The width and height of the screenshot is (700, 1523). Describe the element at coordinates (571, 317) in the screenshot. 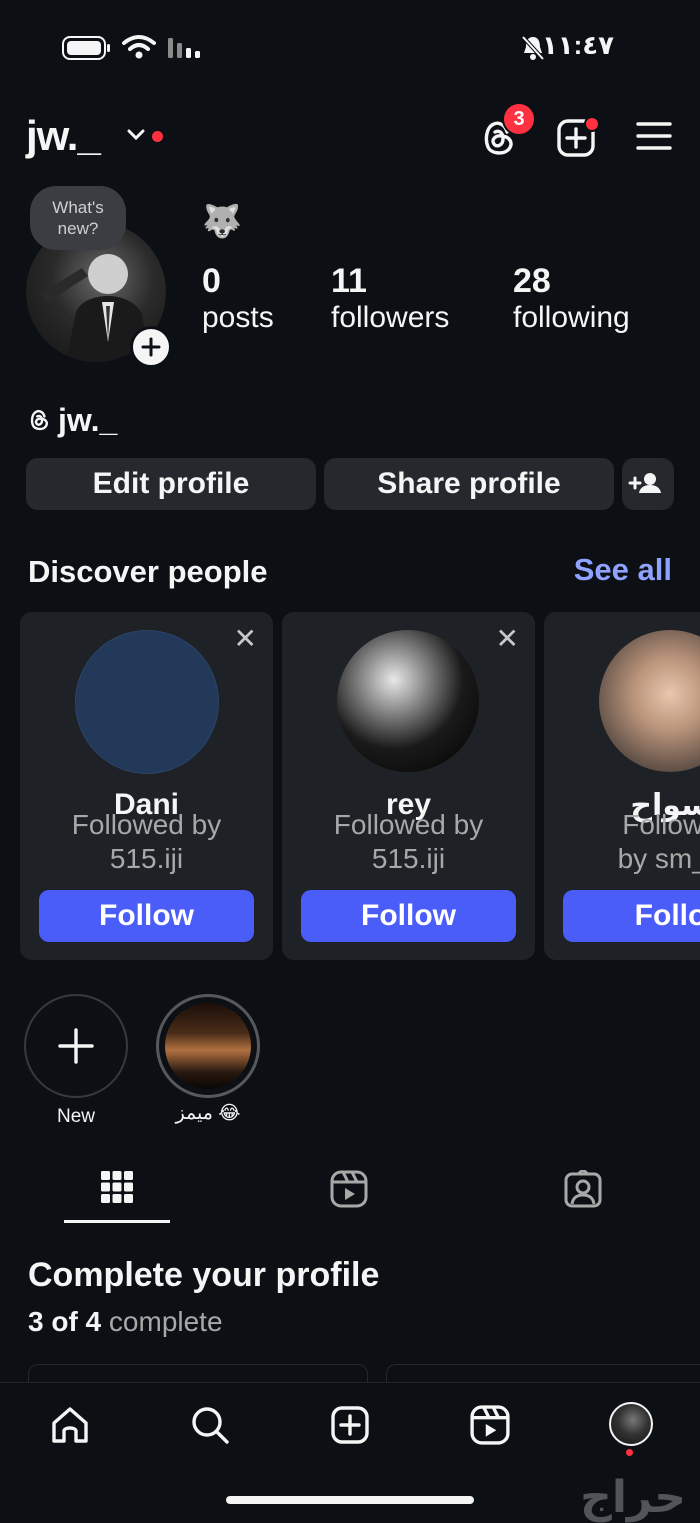

I see `following-label: following` at that location.